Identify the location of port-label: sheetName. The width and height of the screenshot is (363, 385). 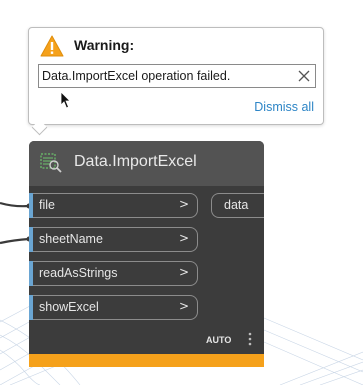
(71, 239).